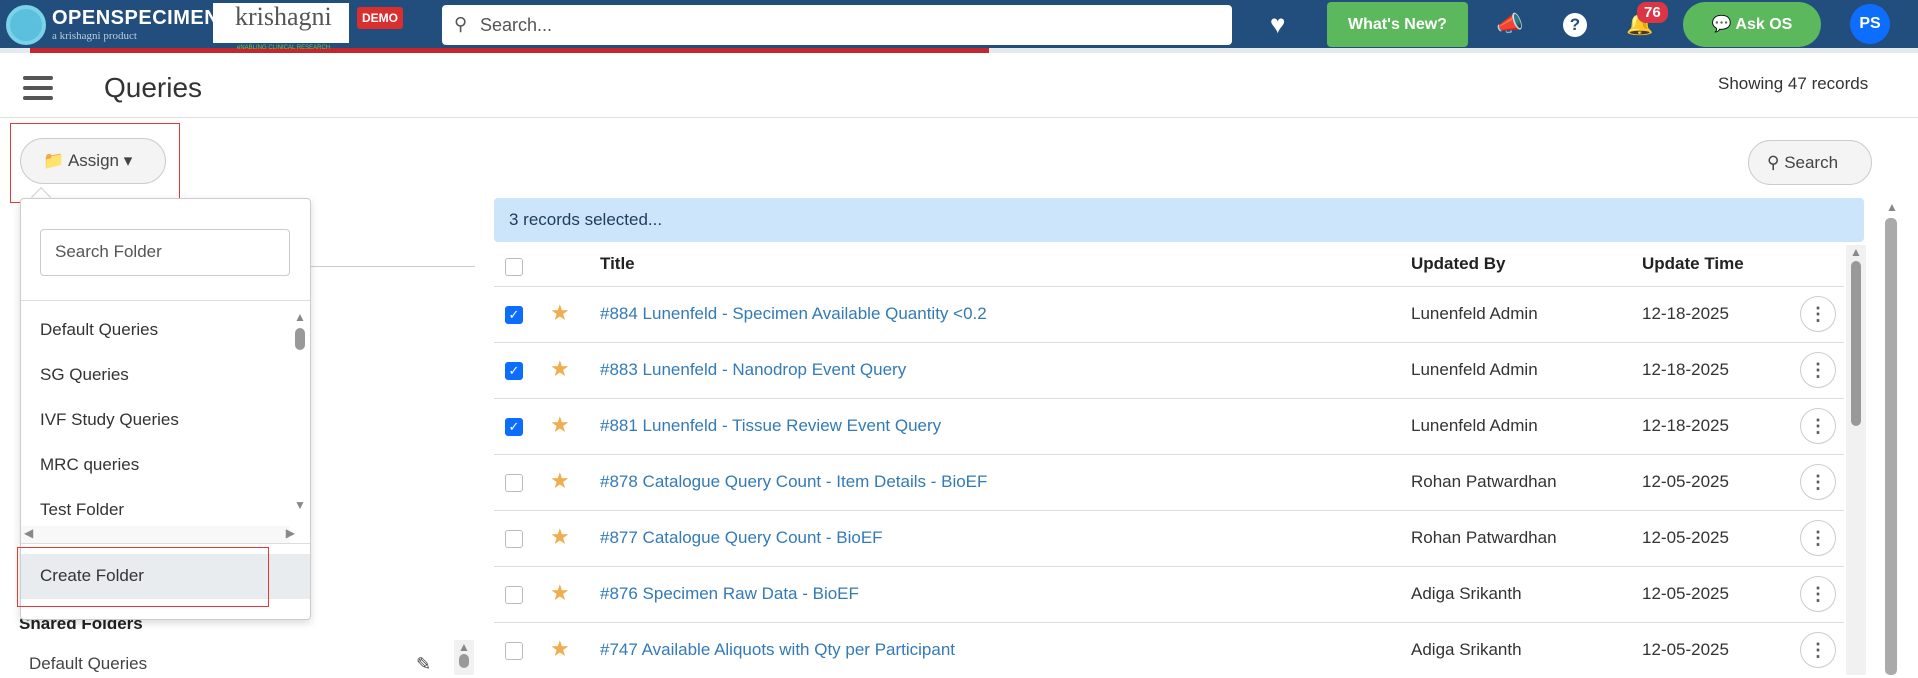 The height and width of the screenshot is (678, 1918). I want to click on folder-item: IVF Study Queries, so click(109, 420).